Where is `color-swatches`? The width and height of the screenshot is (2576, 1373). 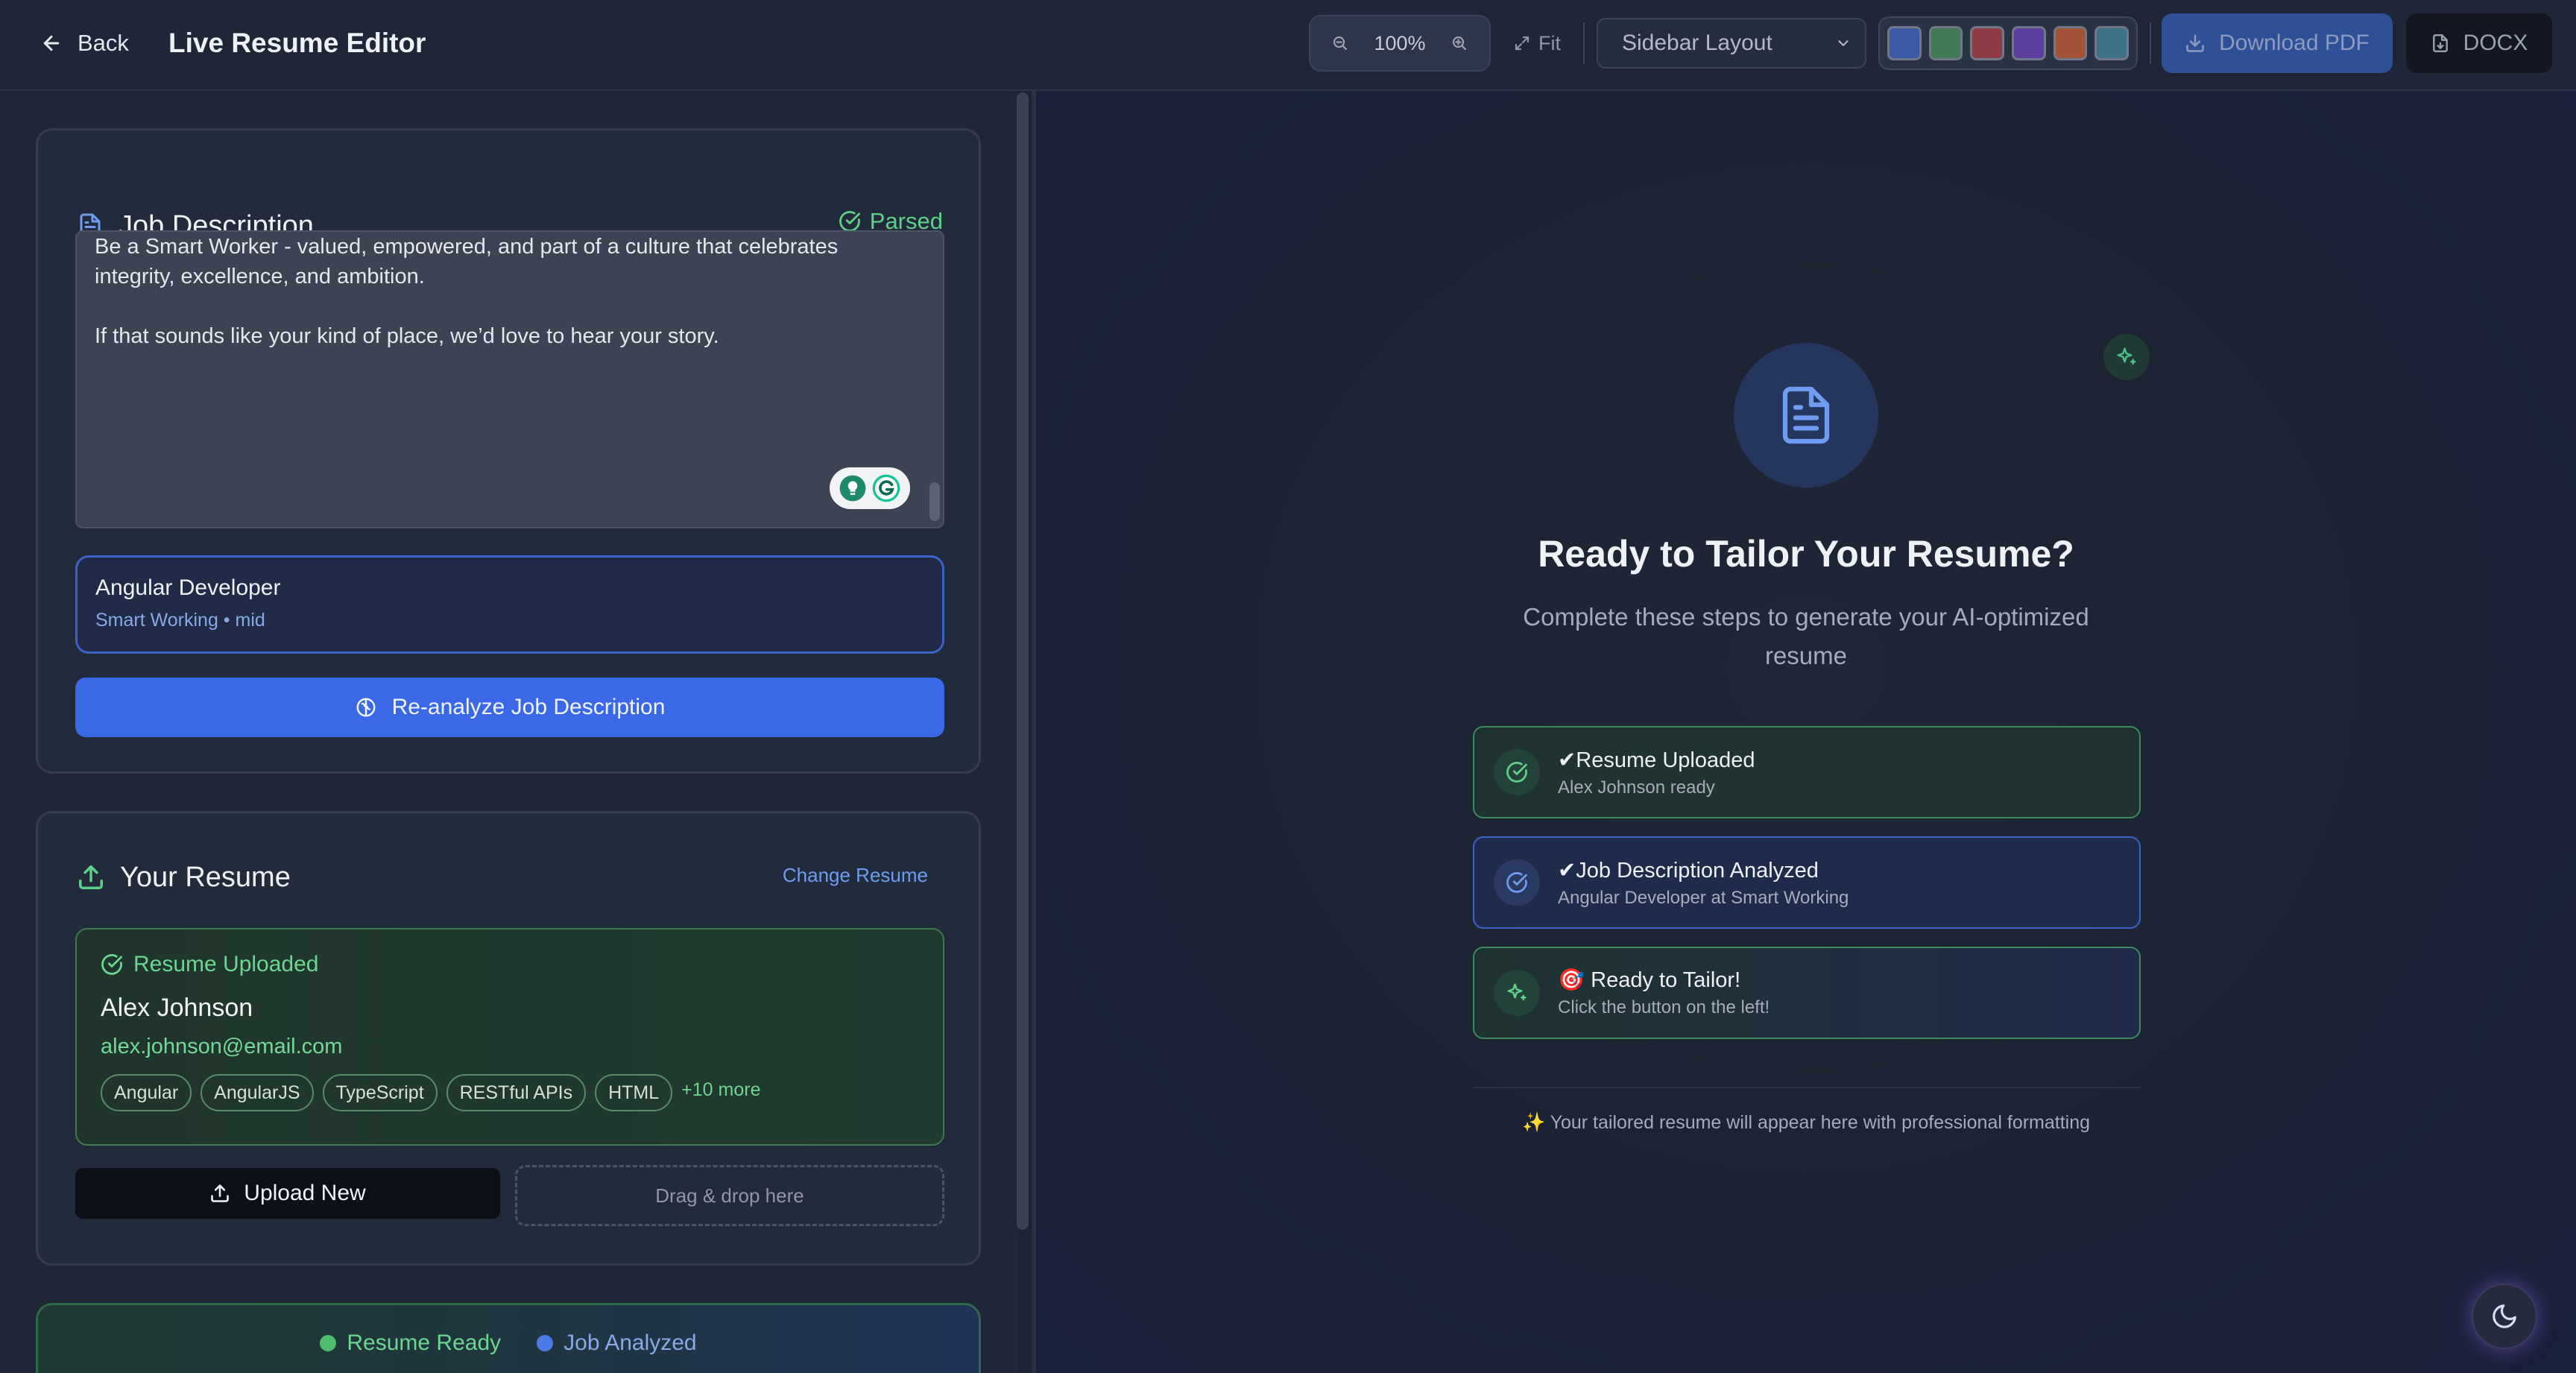 color-swatches is located at coordinates (2008, 43).